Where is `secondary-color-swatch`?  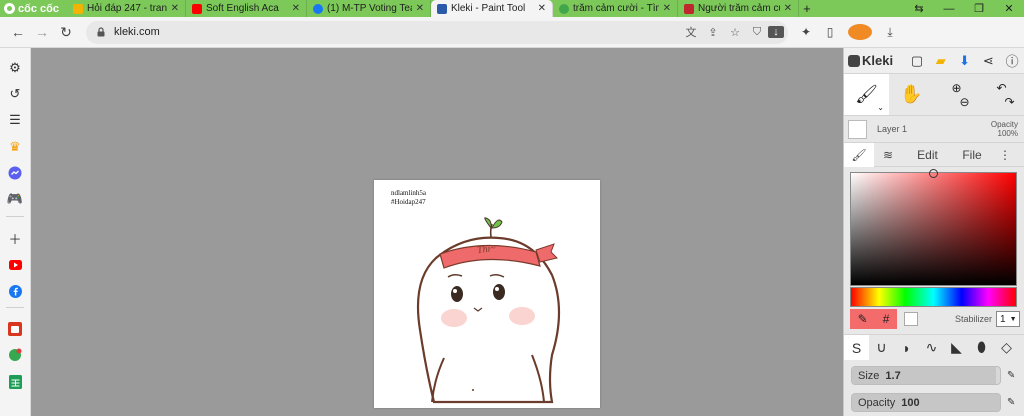 secondary-color-swatch is located at coordinates (911, 319).